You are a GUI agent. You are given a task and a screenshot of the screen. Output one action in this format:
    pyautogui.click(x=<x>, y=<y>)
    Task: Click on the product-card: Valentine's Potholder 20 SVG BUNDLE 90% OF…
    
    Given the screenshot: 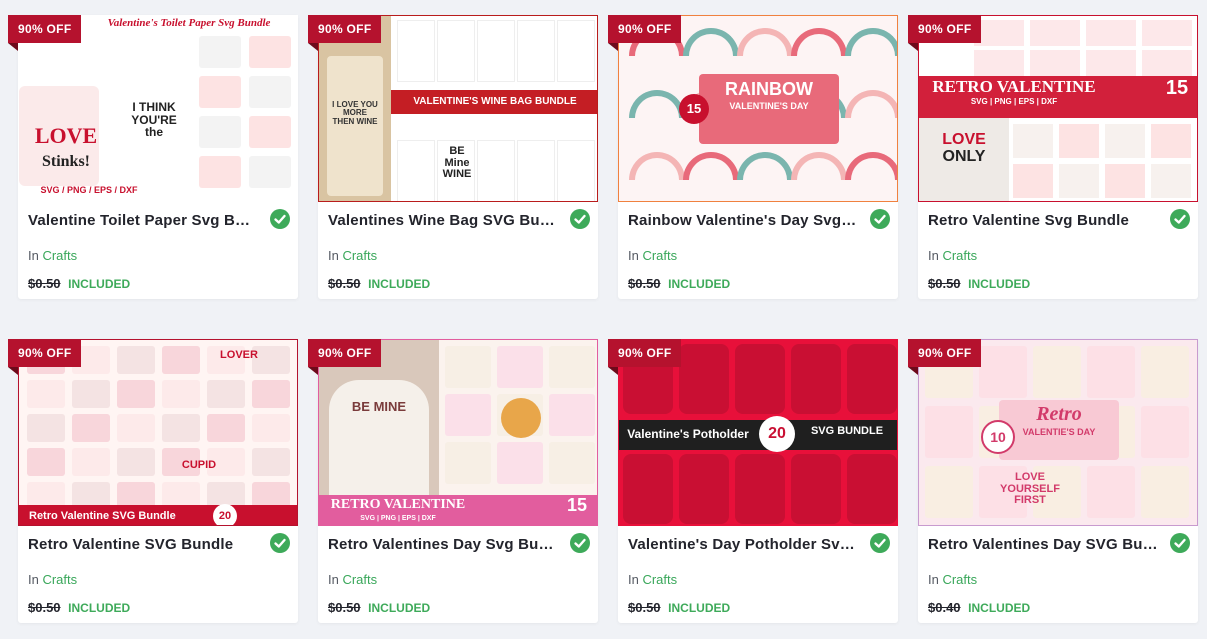 What is the action you would take?
    pyautogui.click(x=753, y=481)
    